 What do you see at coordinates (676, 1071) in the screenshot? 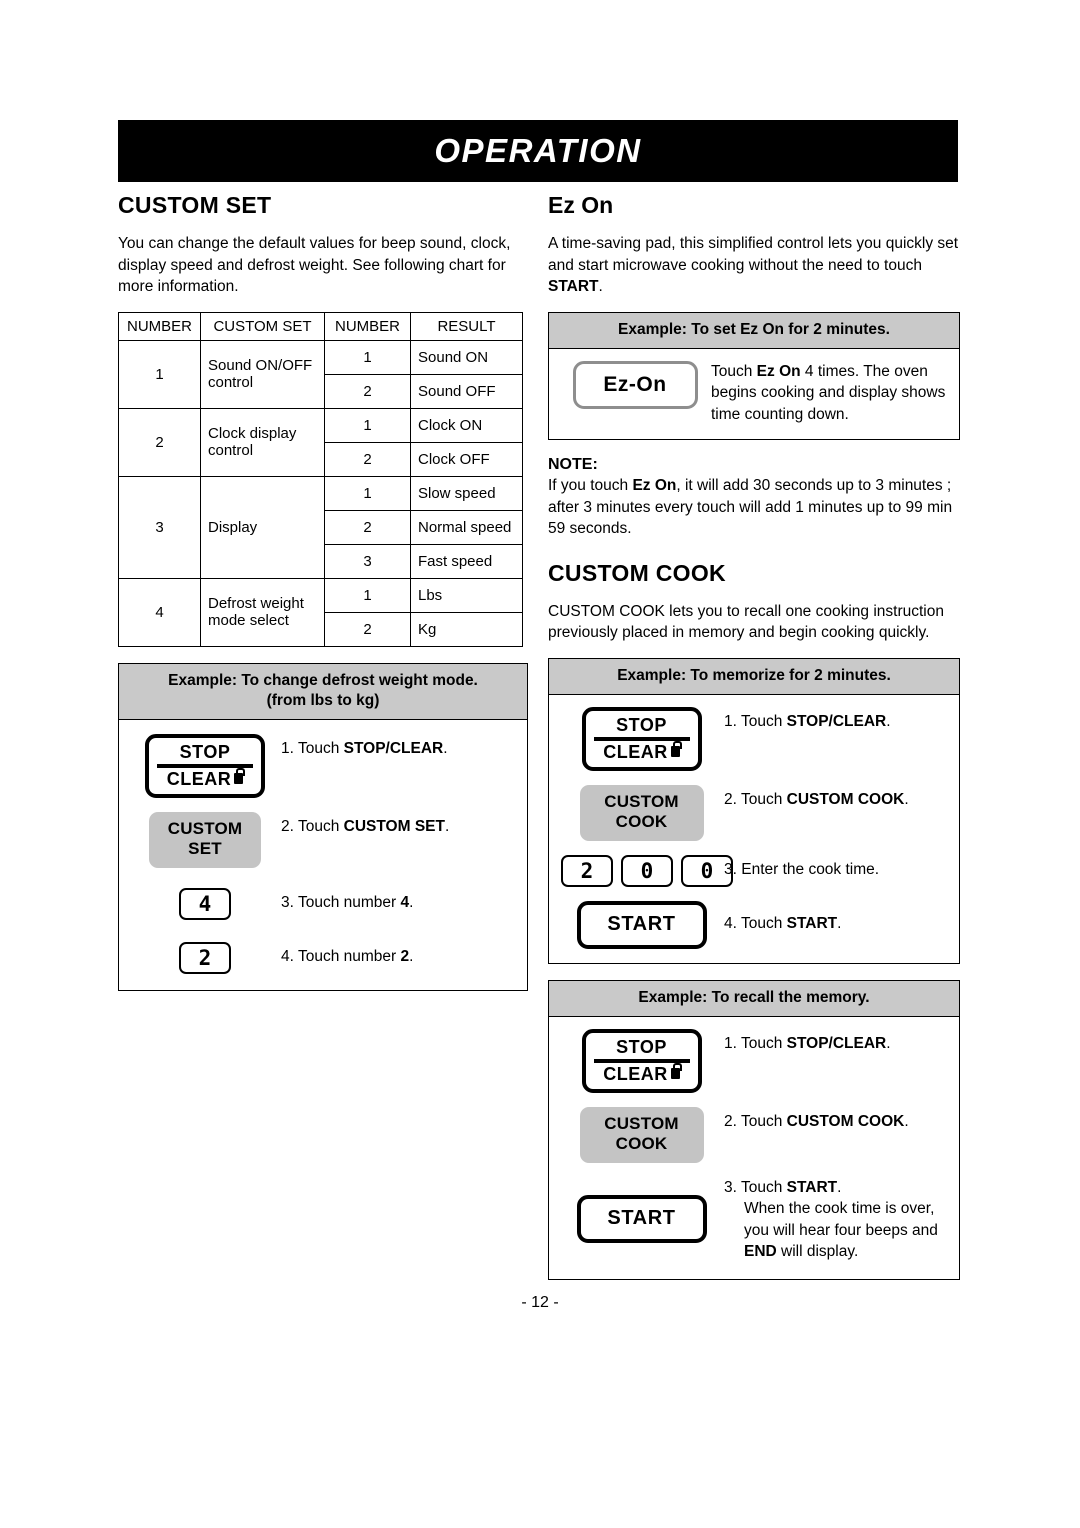
I see `lock-icon` at bounding box center [676, 1071].